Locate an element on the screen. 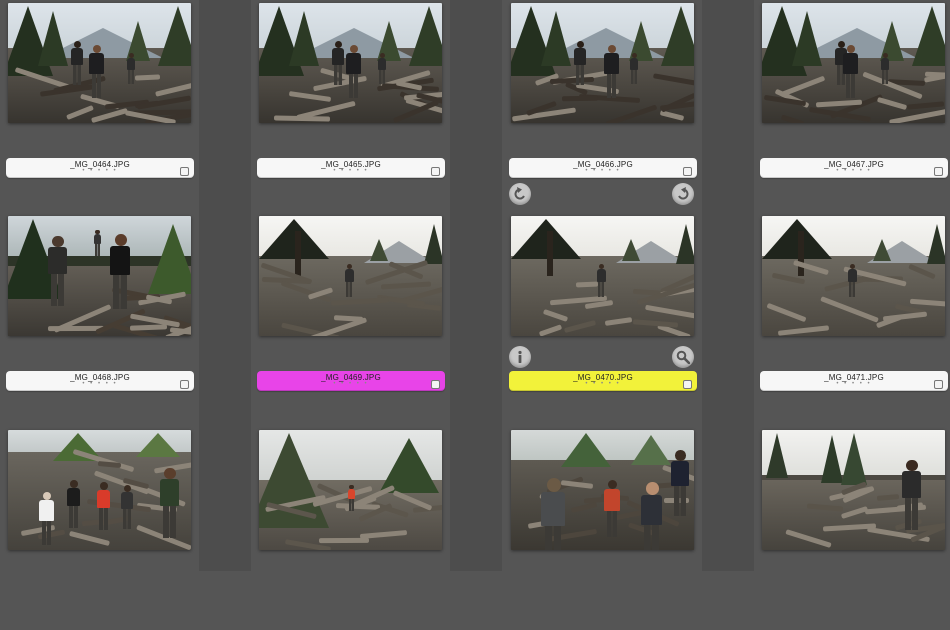  filename-label: _MG_0470.JPG • • • • • is located at coordinates (603, 381).